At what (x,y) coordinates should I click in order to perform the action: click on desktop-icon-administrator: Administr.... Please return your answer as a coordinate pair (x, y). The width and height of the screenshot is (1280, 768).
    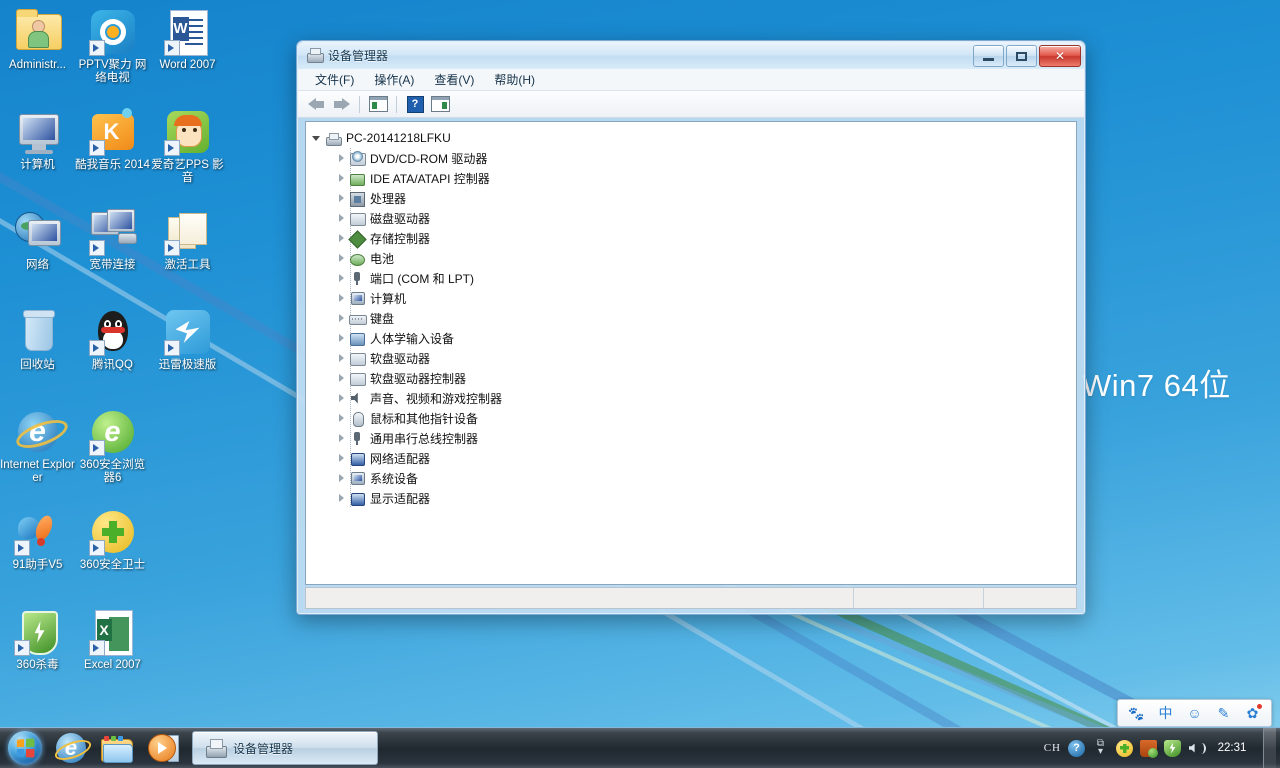
    Looking at the image, I should click on (37, 40).